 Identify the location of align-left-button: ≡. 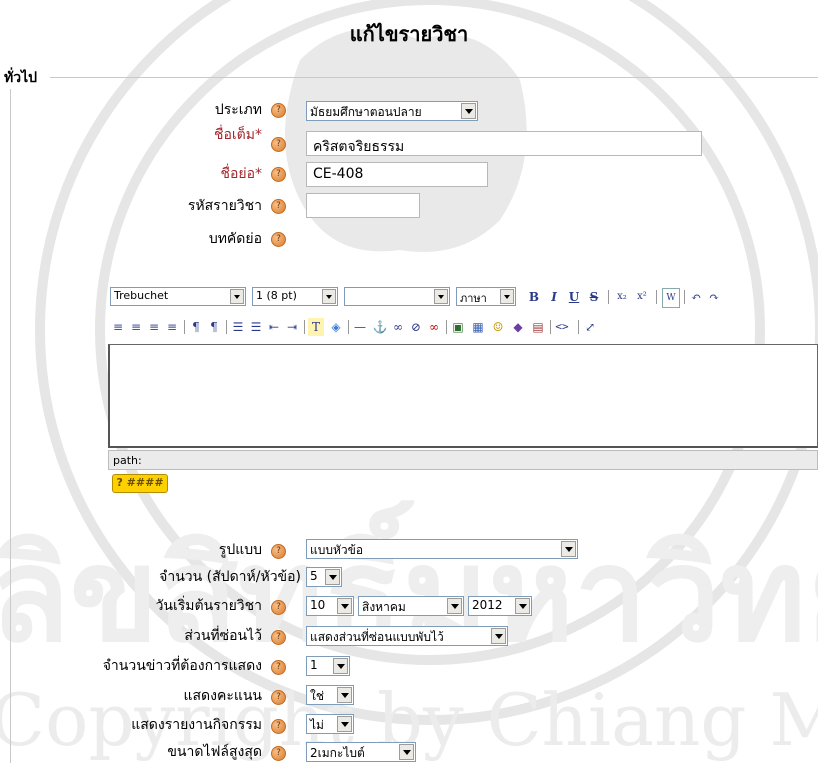
(118, 327).